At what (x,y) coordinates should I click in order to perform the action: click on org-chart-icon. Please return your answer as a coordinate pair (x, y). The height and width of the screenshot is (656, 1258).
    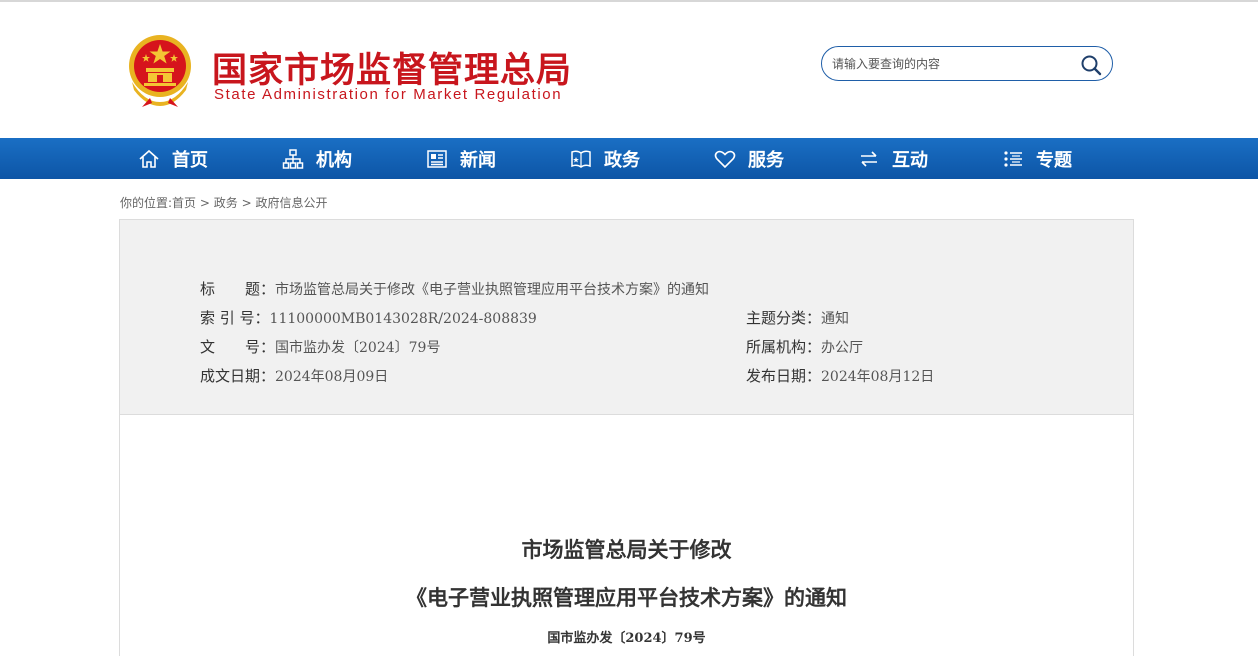
    Looking at the image, I should click on (293, 158).